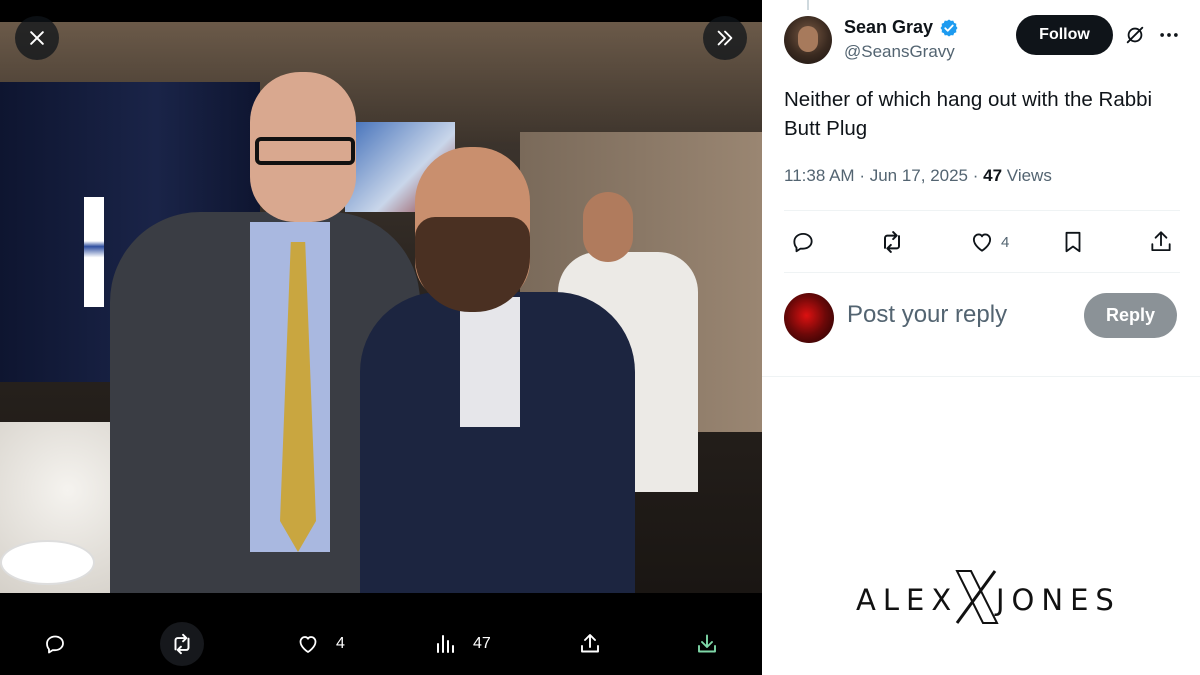 The image size is (1200, 675). What do you see at coordinates (808, 5) in the screenshot?
I see `thread-connector` at bounding box center [808, 5].